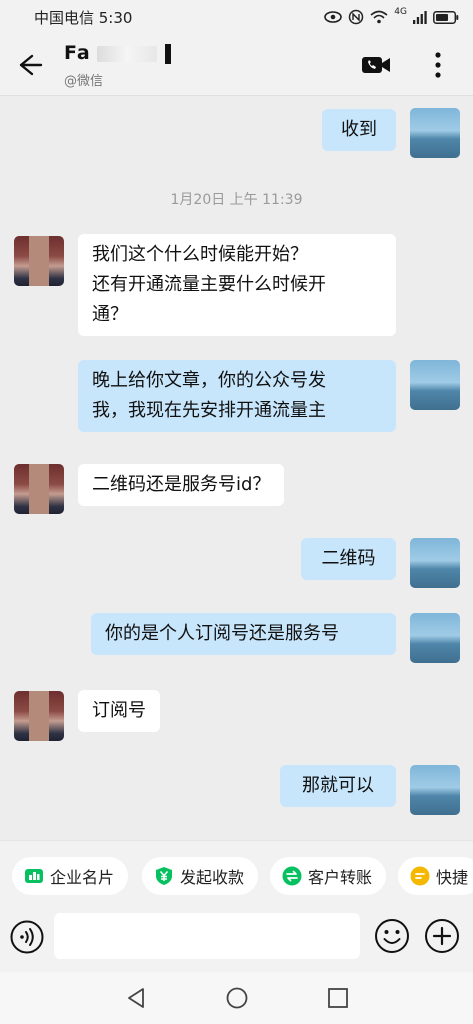  I want to click on status-bar: 中国电信 5:30 4G, so click(236, 17).